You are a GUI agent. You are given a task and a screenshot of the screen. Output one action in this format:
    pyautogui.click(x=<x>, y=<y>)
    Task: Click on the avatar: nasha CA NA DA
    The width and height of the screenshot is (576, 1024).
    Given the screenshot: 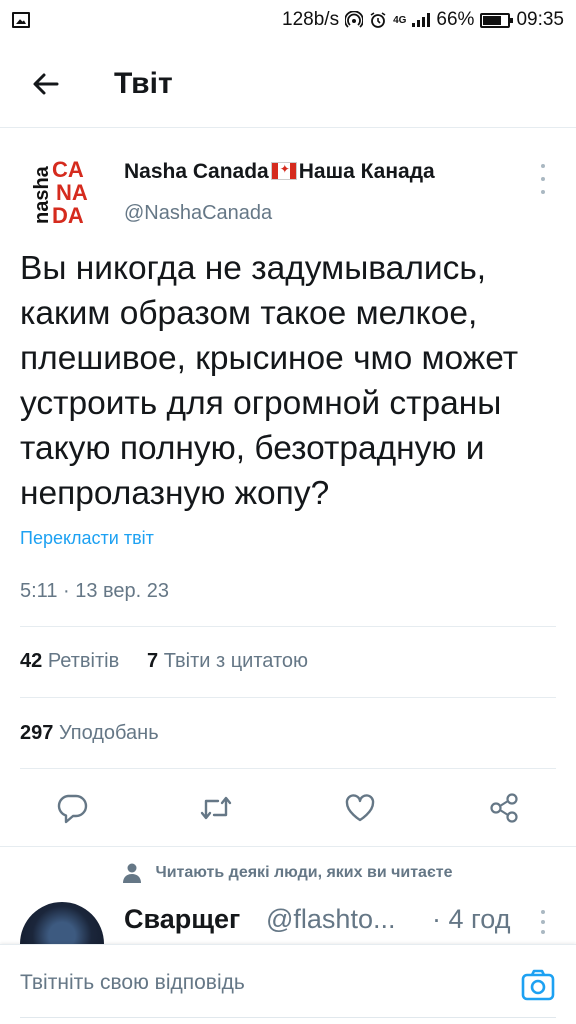 What is the action you would take?
    pyautogui.click(x=60, y=190)
    